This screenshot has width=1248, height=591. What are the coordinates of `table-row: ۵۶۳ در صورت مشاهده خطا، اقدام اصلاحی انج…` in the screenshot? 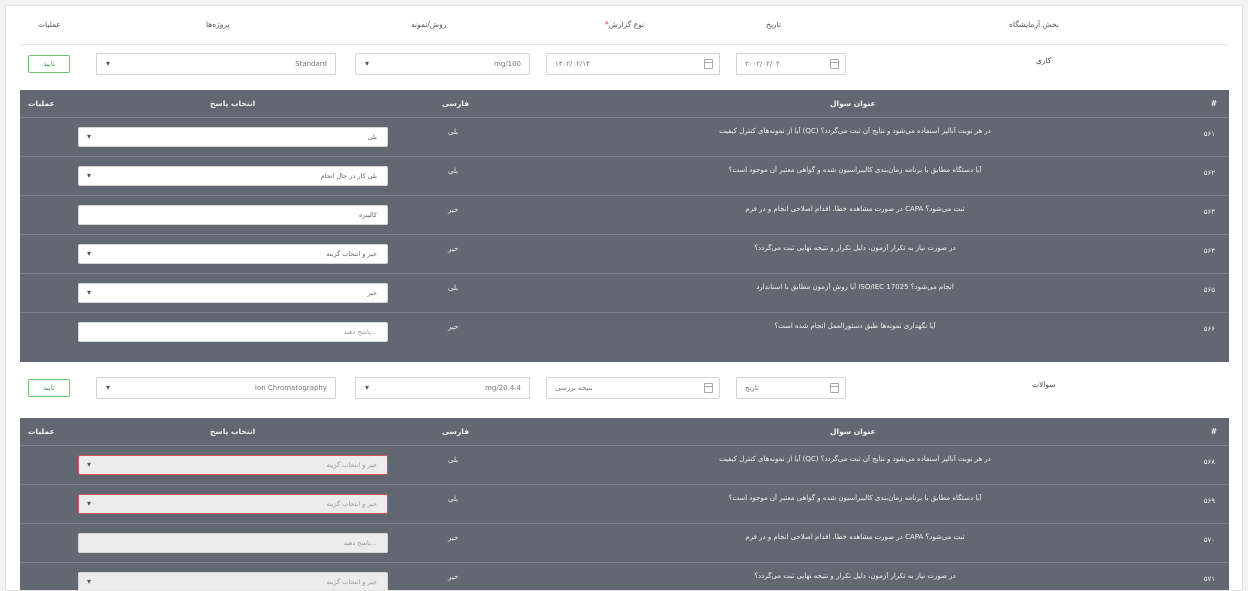 It's located at (624, 215).